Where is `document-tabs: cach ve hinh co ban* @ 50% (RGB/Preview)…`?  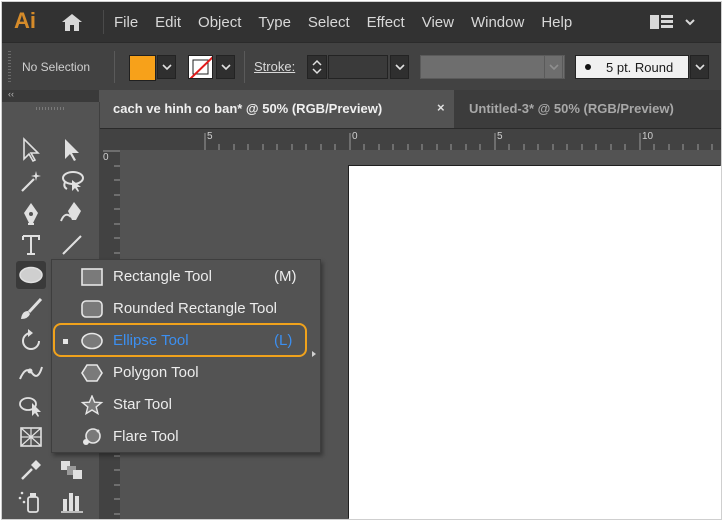
document-tabs: cach ve hinh co ban* @ 50% (RGB/Preview)… is located at coordinates (410, 109).